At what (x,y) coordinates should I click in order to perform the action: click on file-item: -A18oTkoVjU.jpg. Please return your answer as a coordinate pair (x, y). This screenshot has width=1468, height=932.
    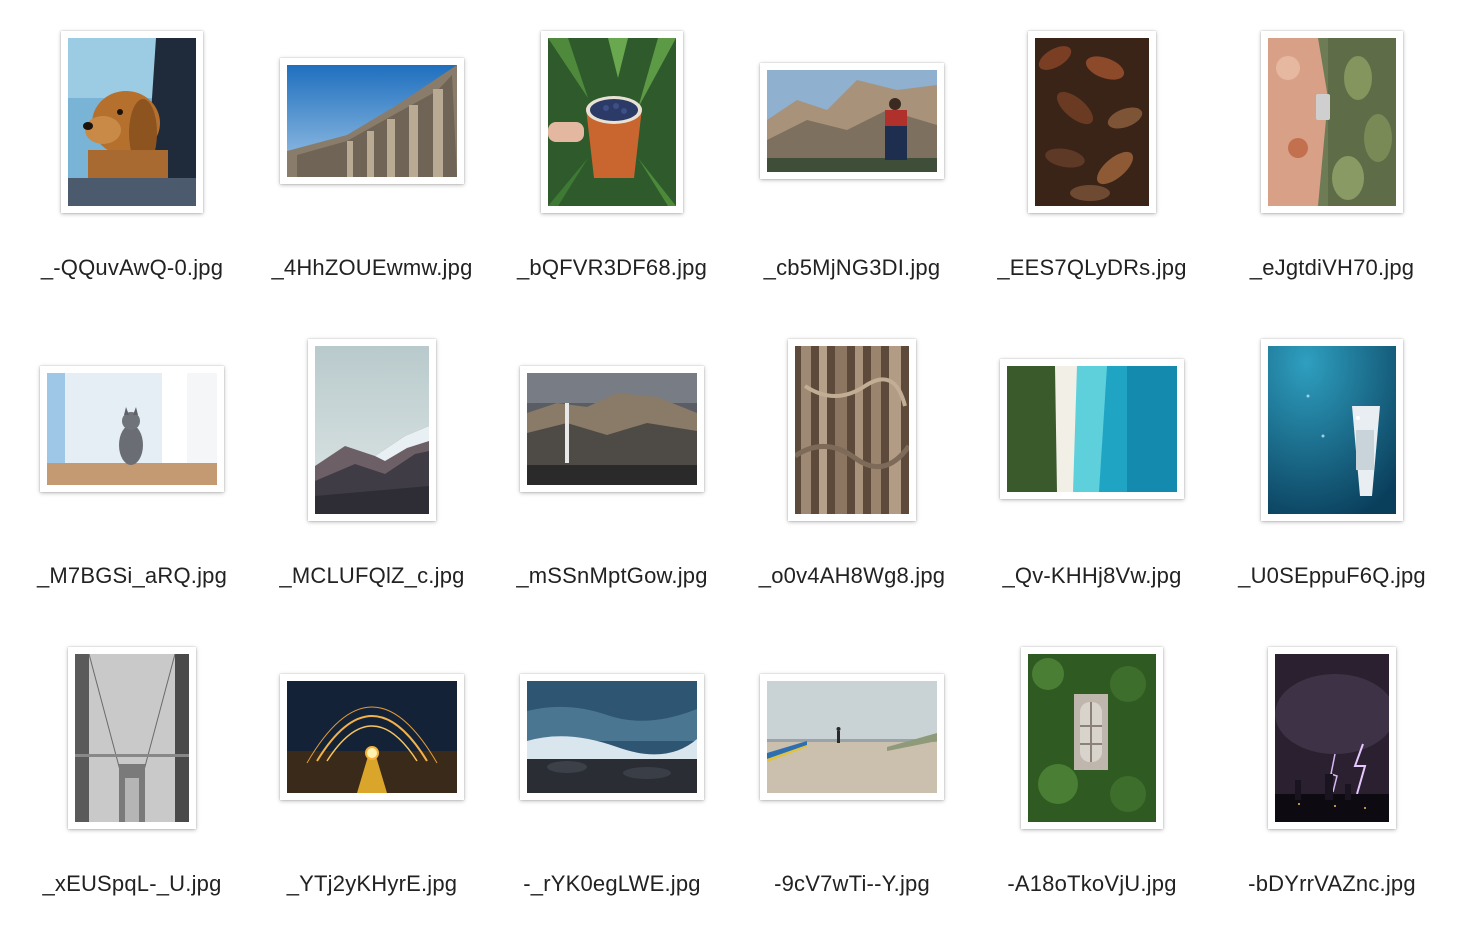
    Looking at the image, I should click on (1092, 783).